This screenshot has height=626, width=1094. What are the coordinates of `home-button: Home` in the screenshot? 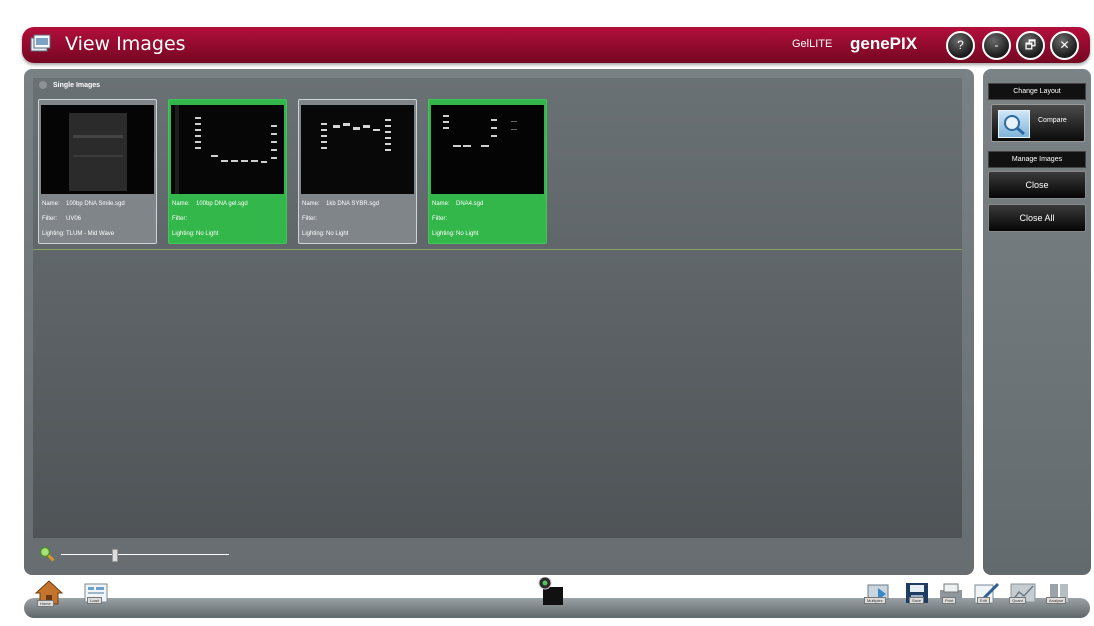 It's located at (49, 594).